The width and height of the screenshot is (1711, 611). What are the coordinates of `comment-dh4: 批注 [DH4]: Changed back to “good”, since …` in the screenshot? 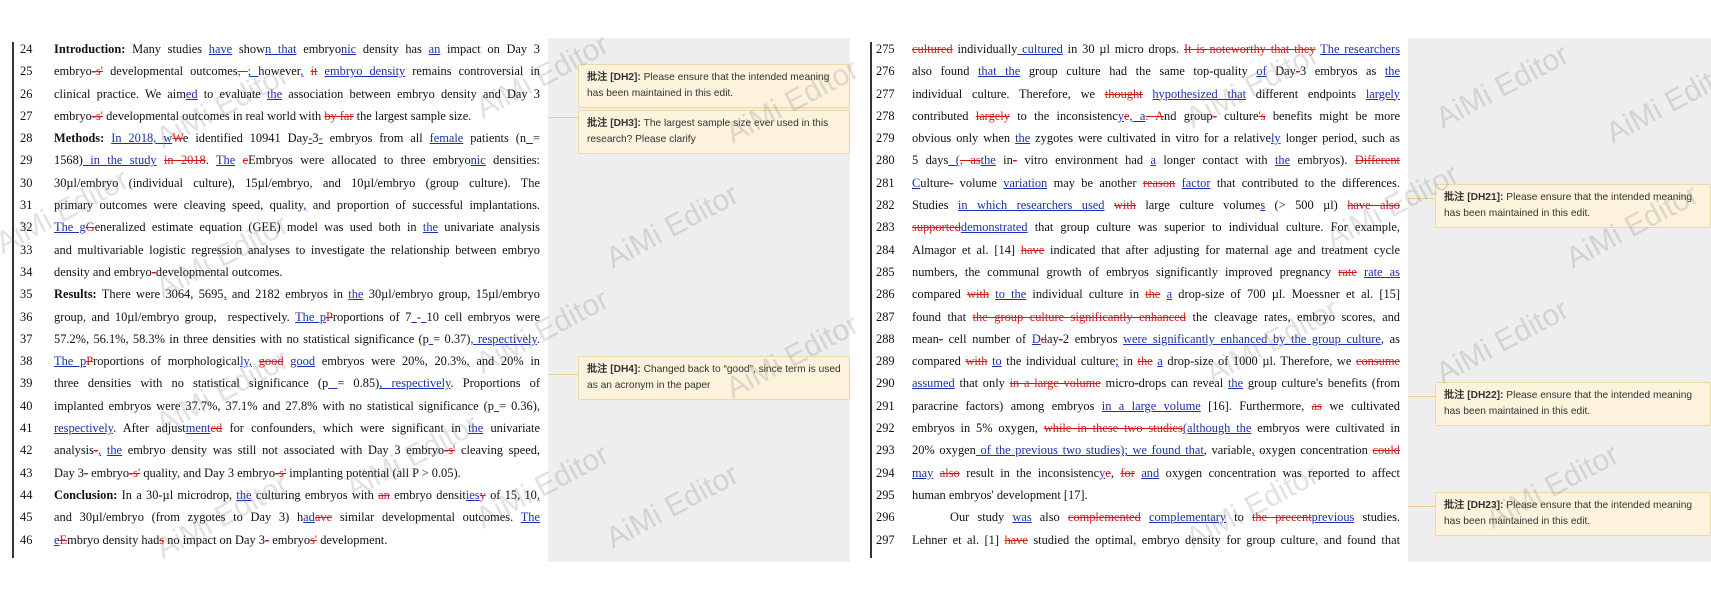 It's located at (714, 378).